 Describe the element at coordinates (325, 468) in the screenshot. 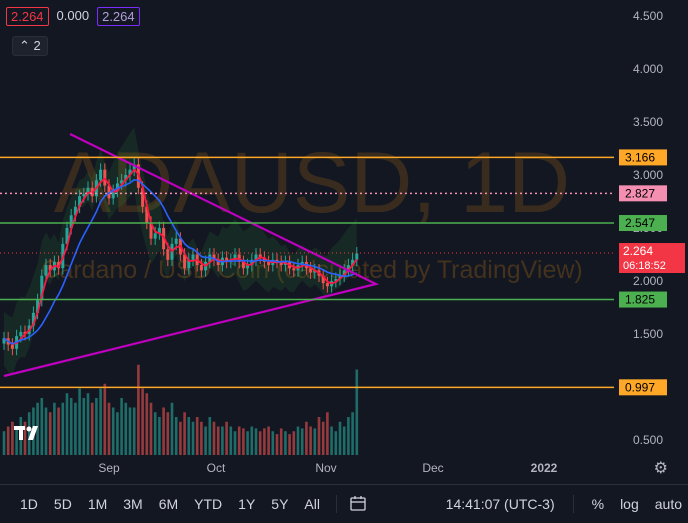

I see `x-tick-label: Nov` at that location.